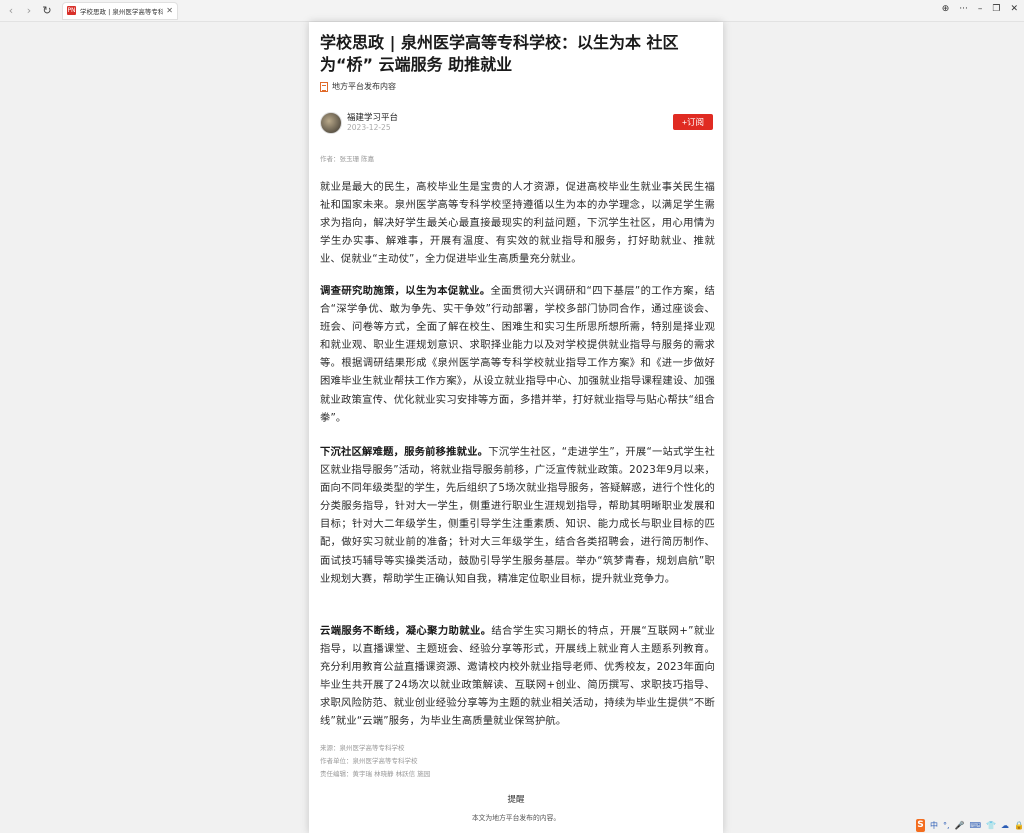  Describe the element at coordinates (996, 9) in the screenshot. I see `restore-button: ❐` at that location.